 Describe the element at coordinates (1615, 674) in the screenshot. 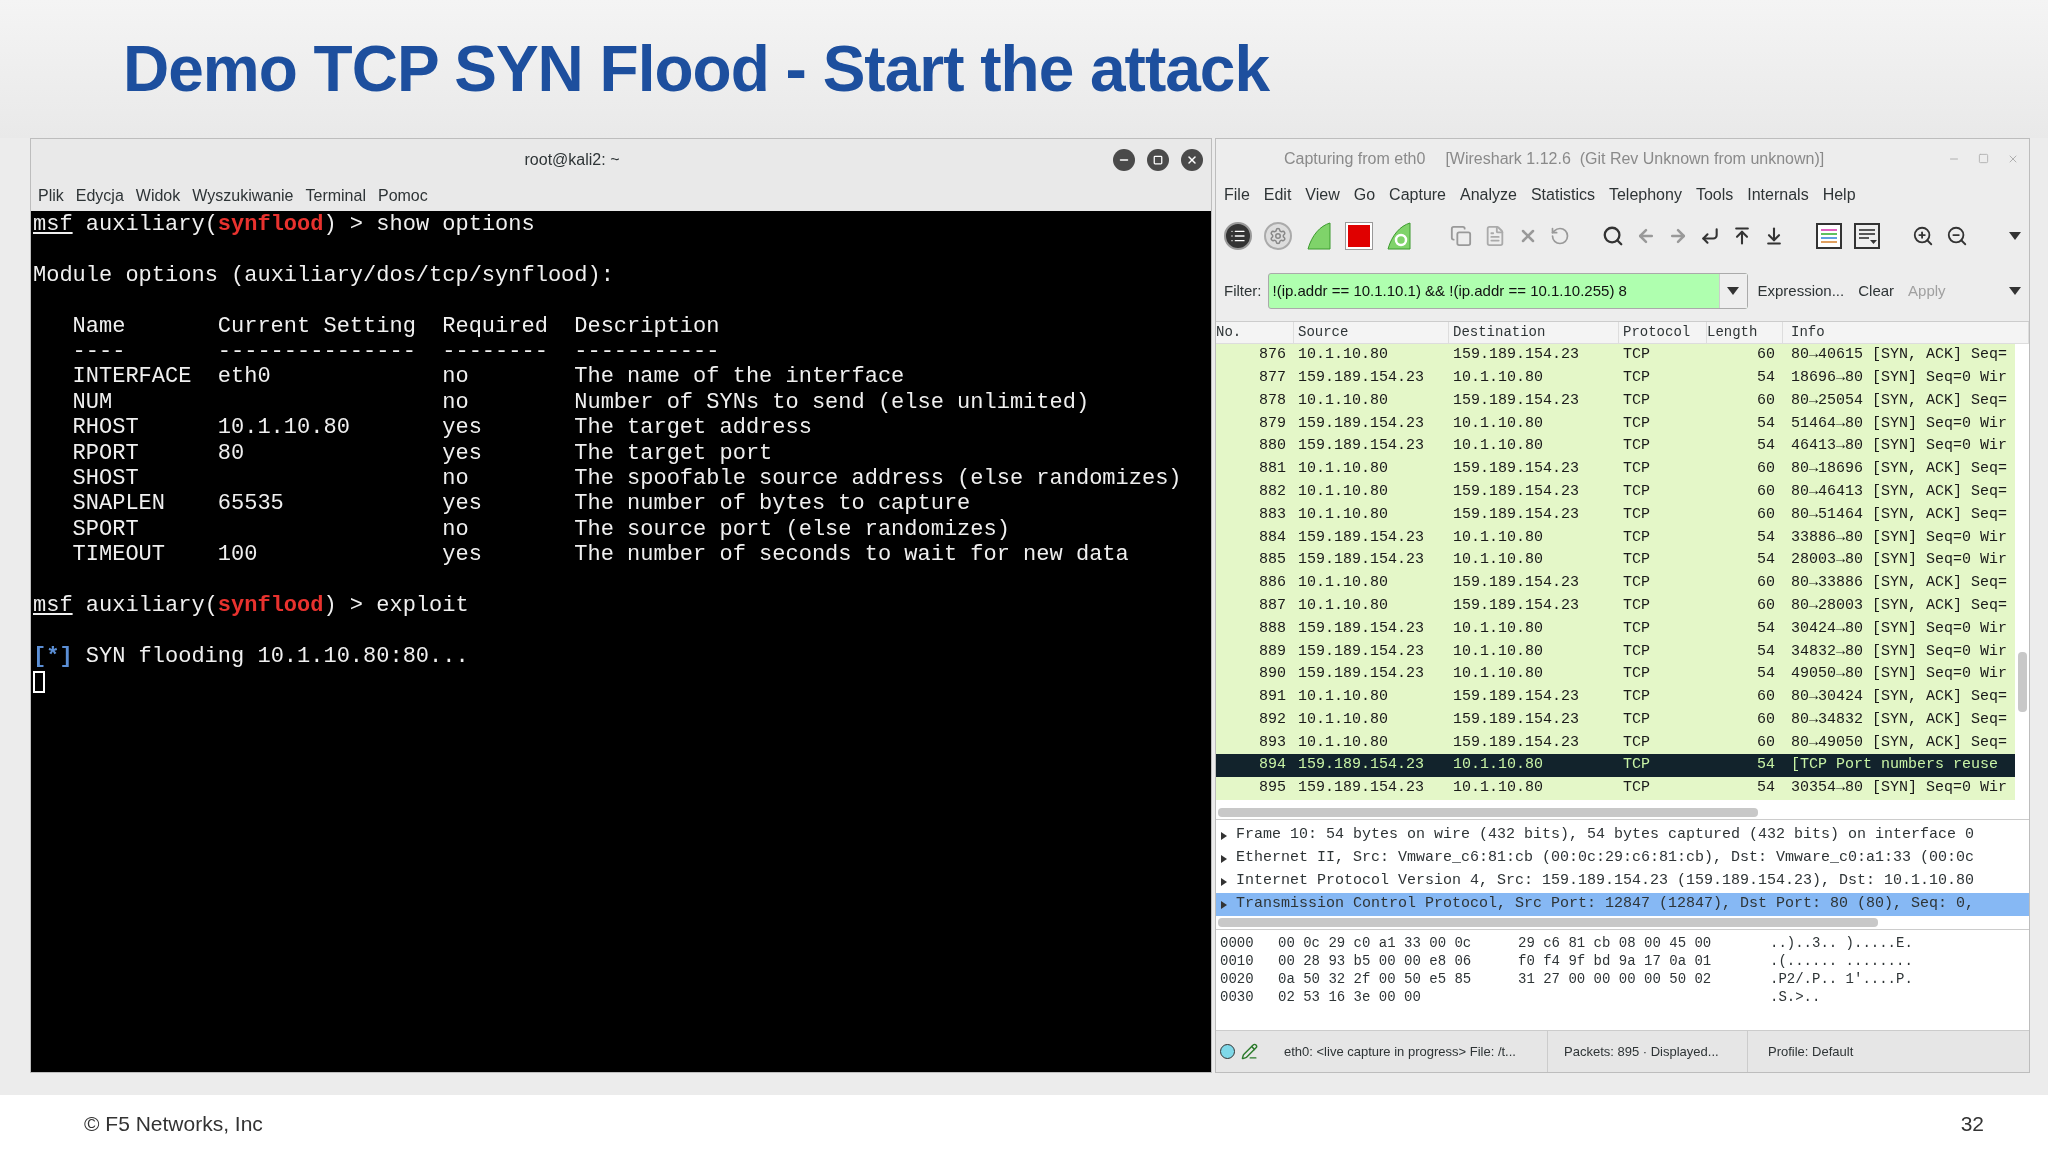

I see `packet-row: 890 159.189.154.23 10.1.10.80 TCP 54 49050→80 [SYN] Seq=0 Wir` at that location.